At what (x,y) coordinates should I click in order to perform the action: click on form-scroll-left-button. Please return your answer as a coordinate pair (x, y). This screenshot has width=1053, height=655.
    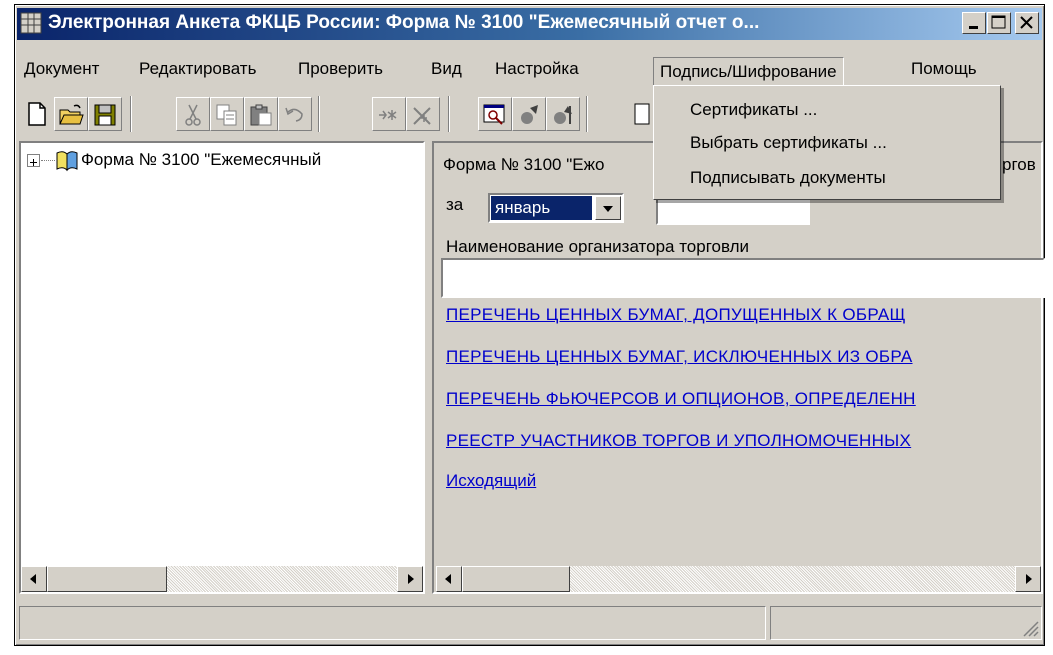
    Looking at the image, I should click on (449, 579).